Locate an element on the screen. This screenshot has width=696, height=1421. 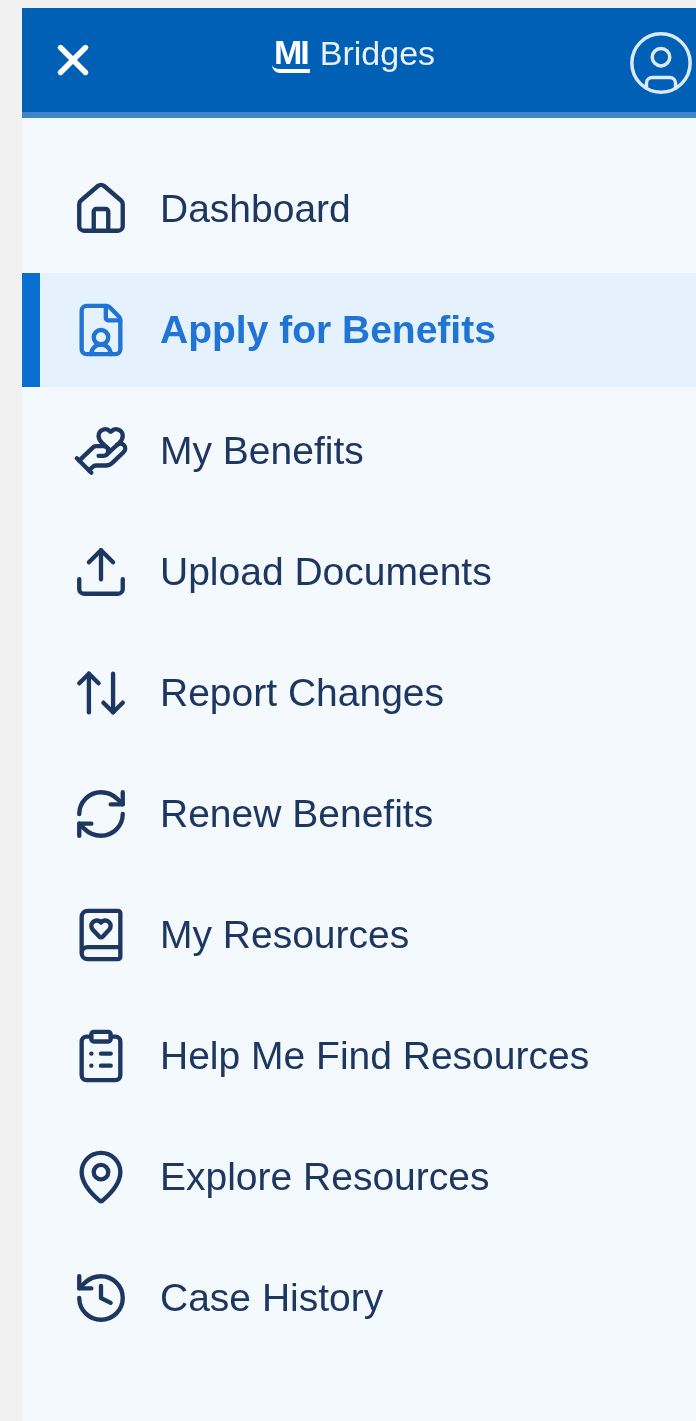
menu-item: Help Me Find Resources is located at coordinates (359, 1055).